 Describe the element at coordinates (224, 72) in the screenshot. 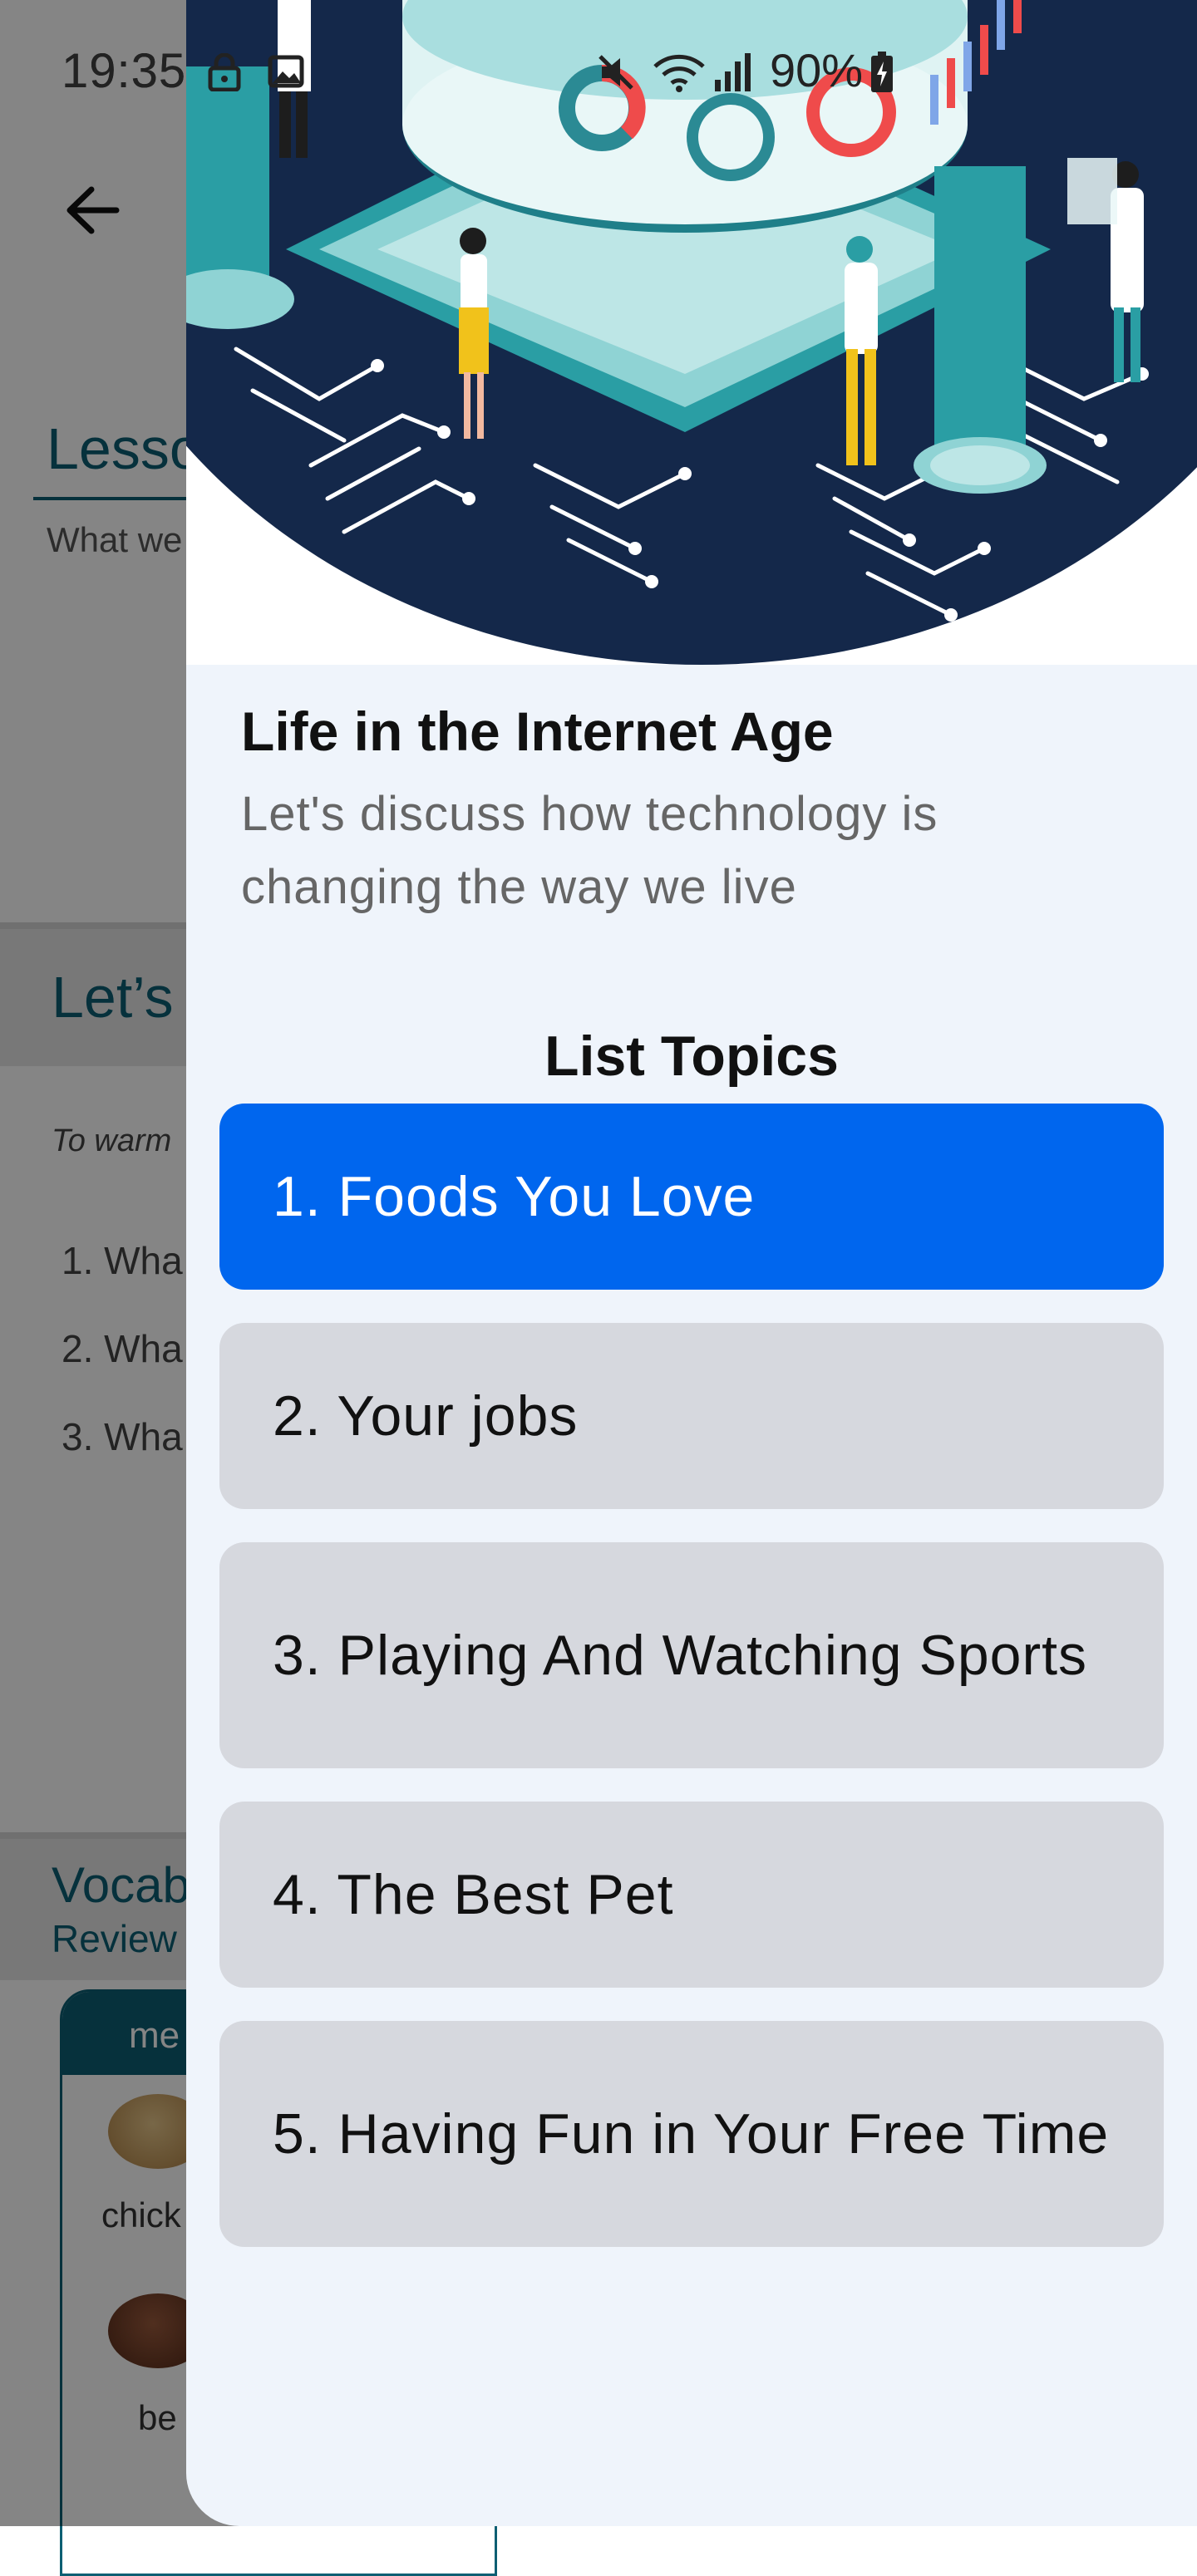

I see `lock-icon` at that location.